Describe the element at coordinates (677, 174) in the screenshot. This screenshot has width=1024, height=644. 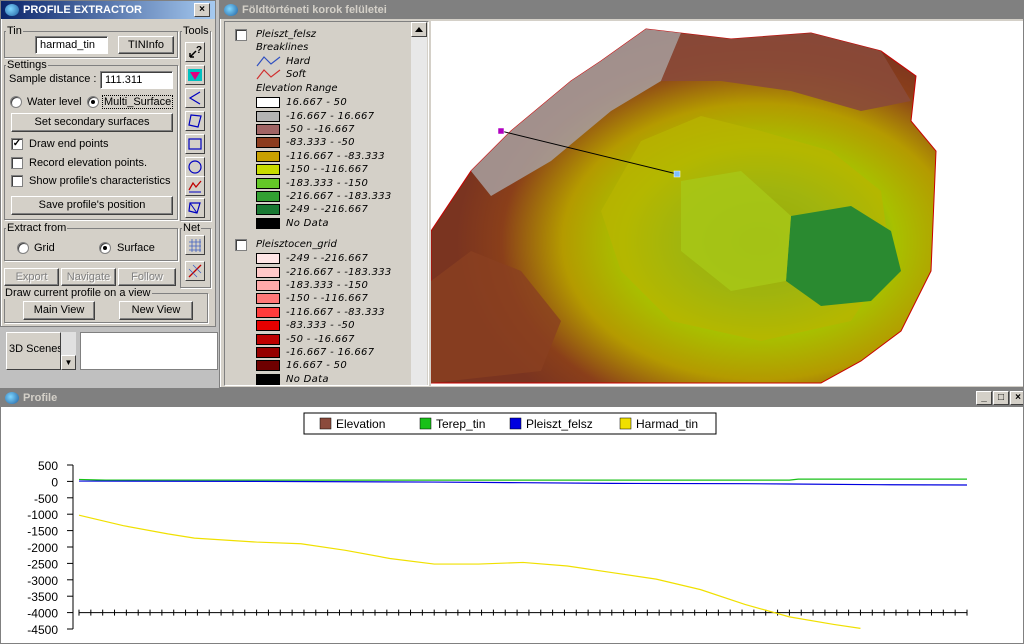
I see `profile-end-point` at that location.